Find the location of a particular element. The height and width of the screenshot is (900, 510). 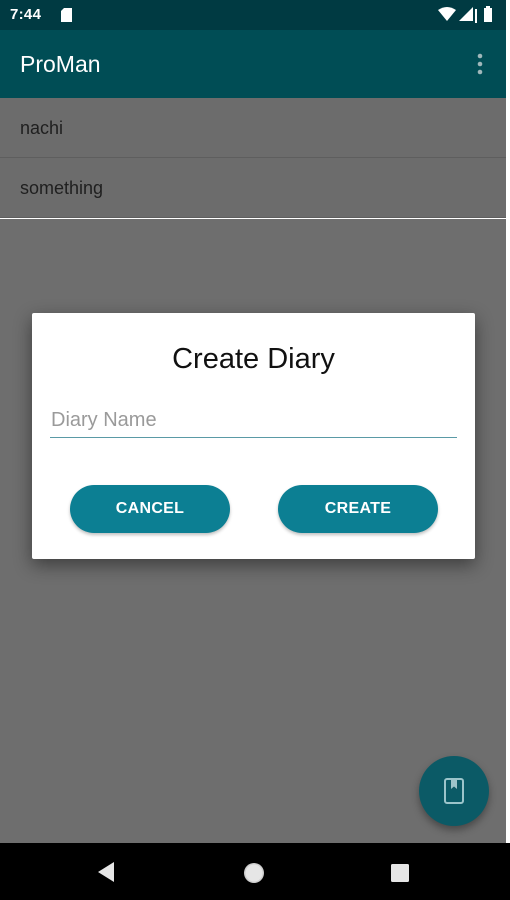

list-item-label: something is located at coordinates (62, 188).